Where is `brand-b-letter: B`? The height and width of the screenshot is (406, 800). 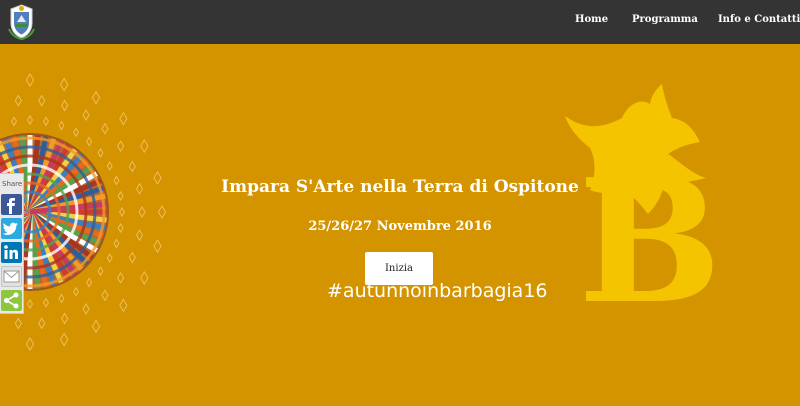 brand-b-letter: B is located at coordinates (650, 242).